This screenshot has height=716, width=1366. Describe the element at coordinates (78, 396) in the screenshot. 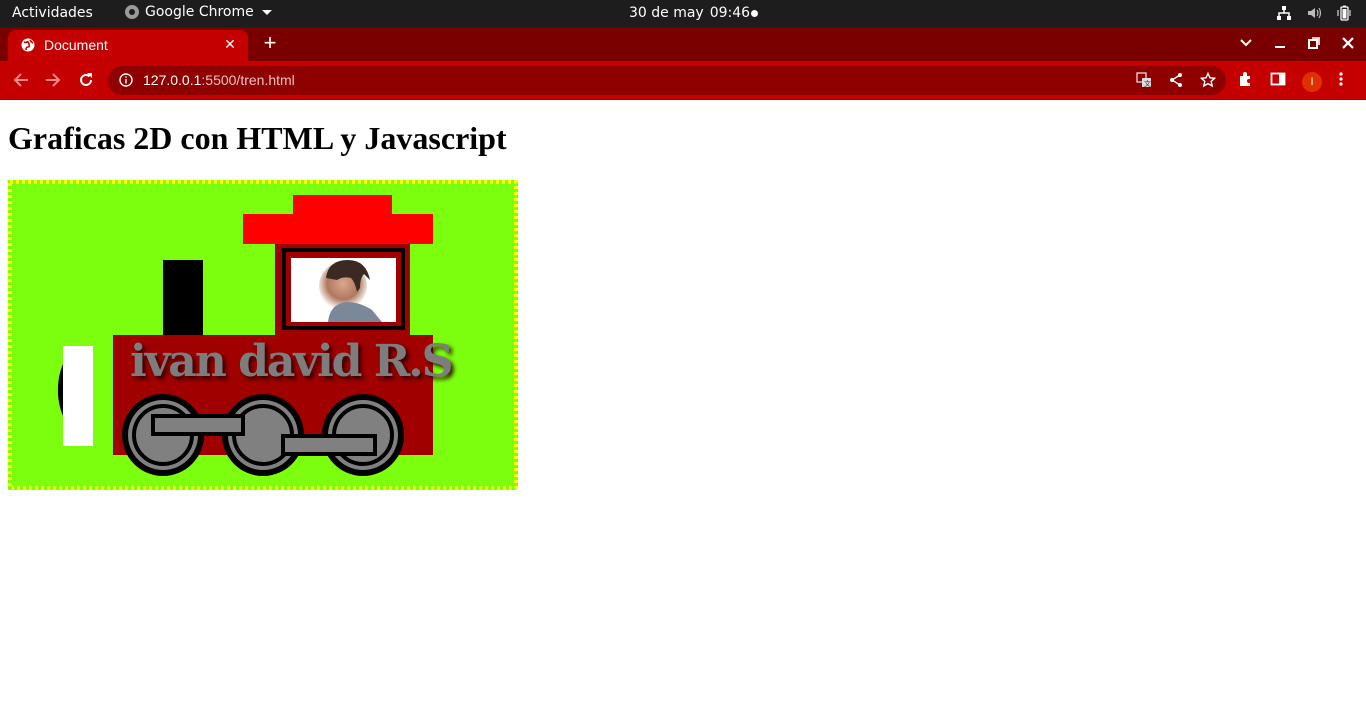

I see `train-front-light` at that location.